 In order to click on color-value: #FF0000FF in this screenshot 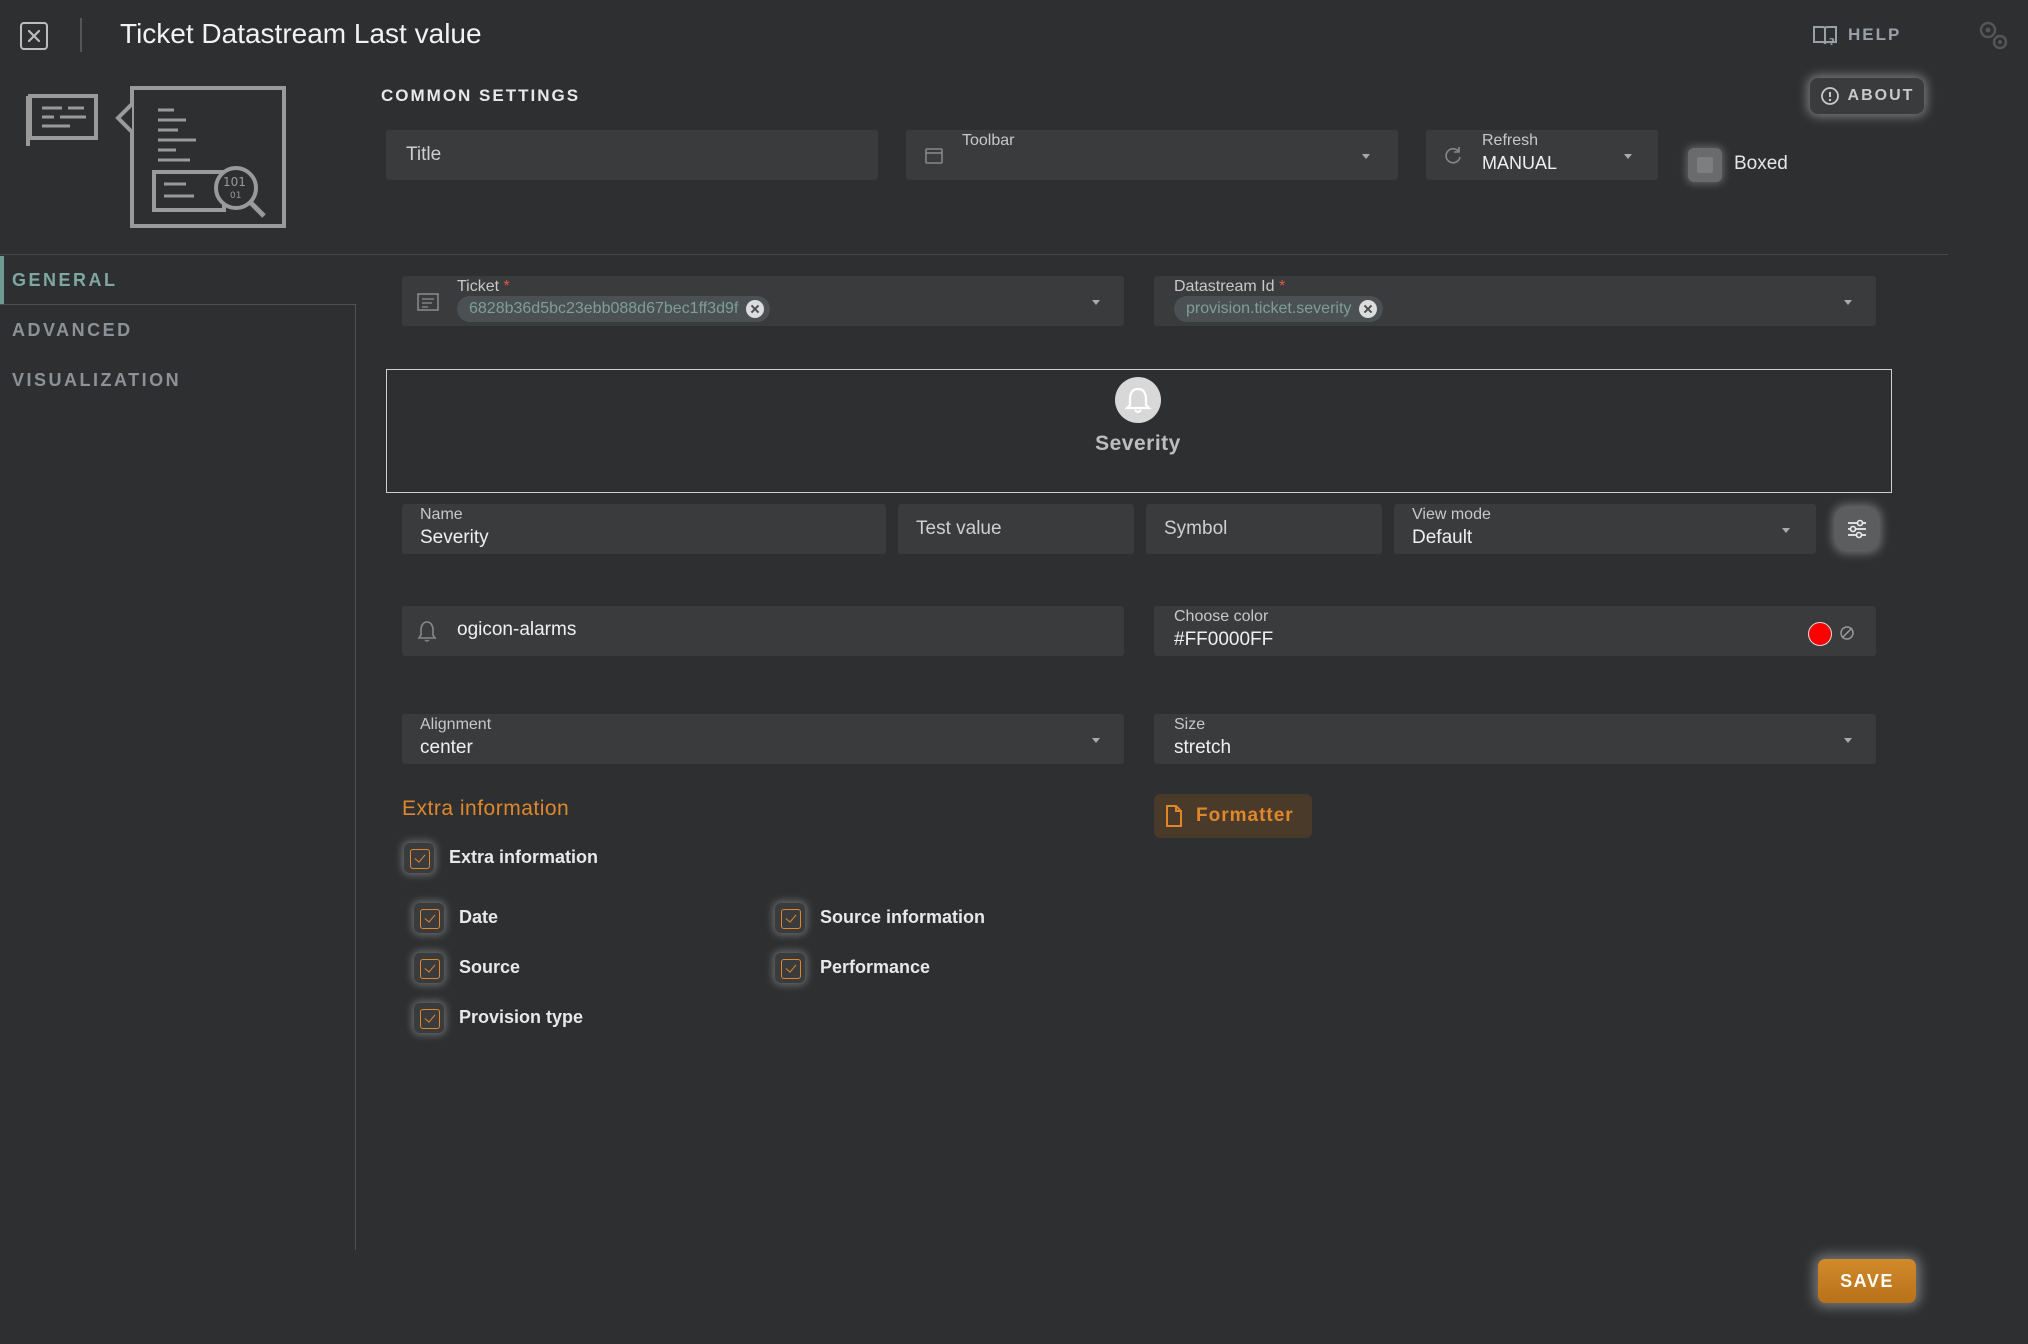, I will do `click(1224, 639)`.